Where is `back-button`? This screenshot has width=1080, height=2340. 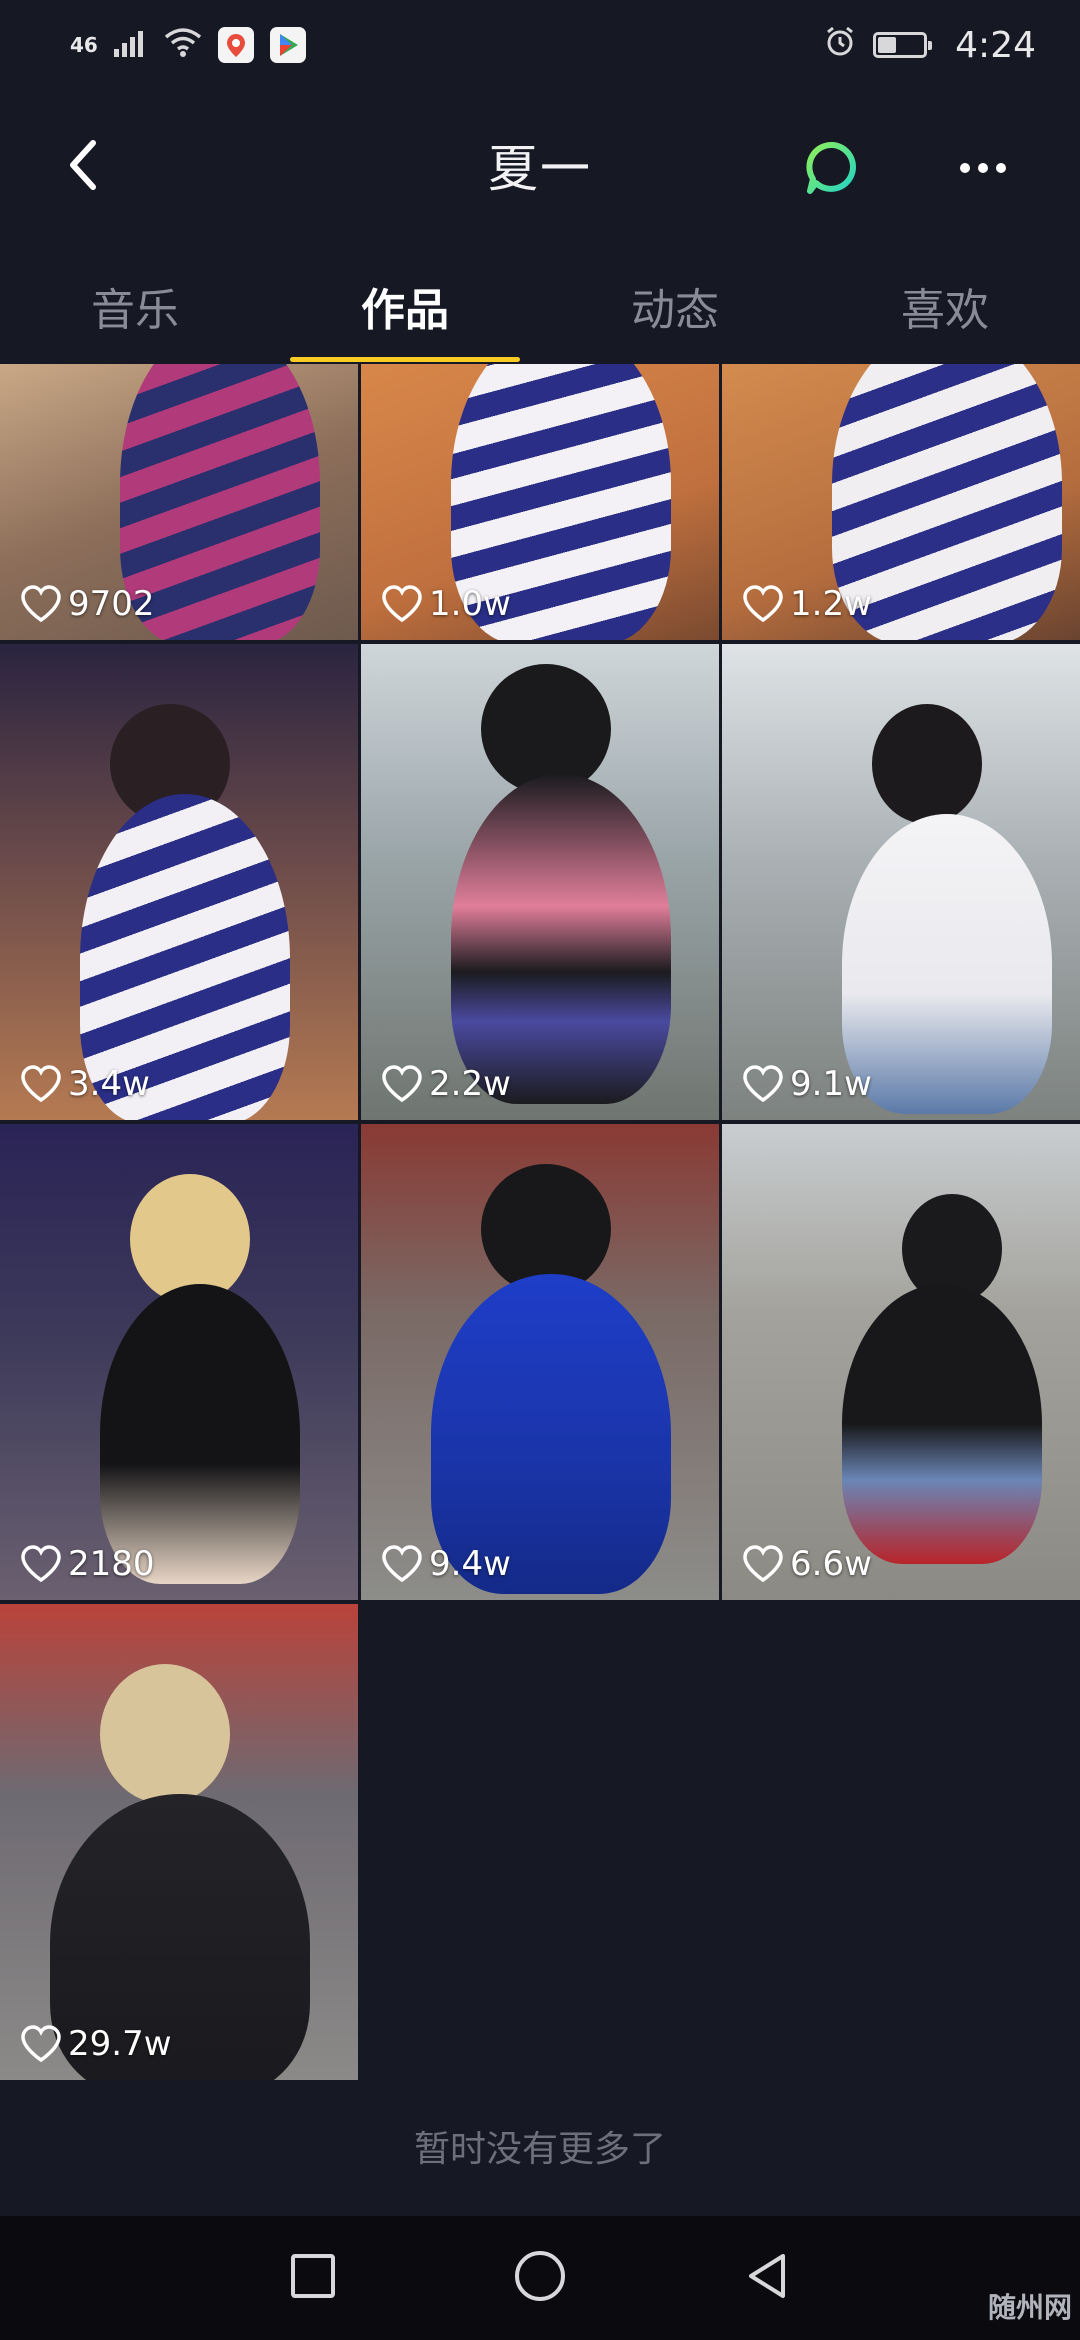 back-button is located at coordinates (83, 165).